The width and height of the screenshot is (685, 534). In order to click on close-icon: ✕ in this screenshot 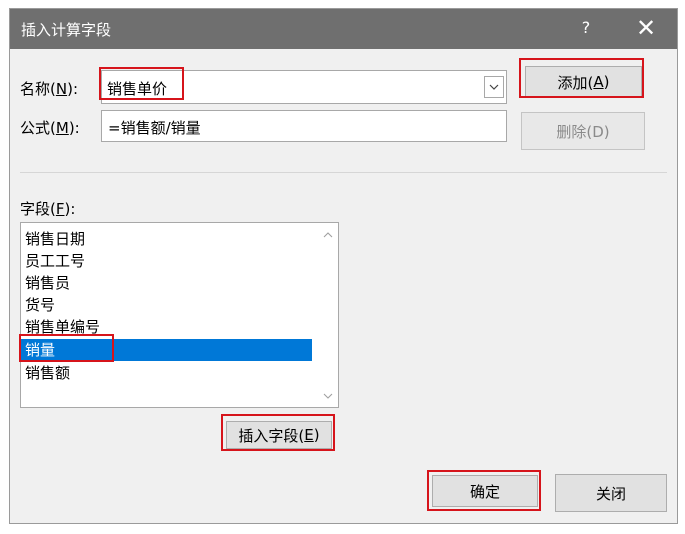, I will do `click(646, 28)`.